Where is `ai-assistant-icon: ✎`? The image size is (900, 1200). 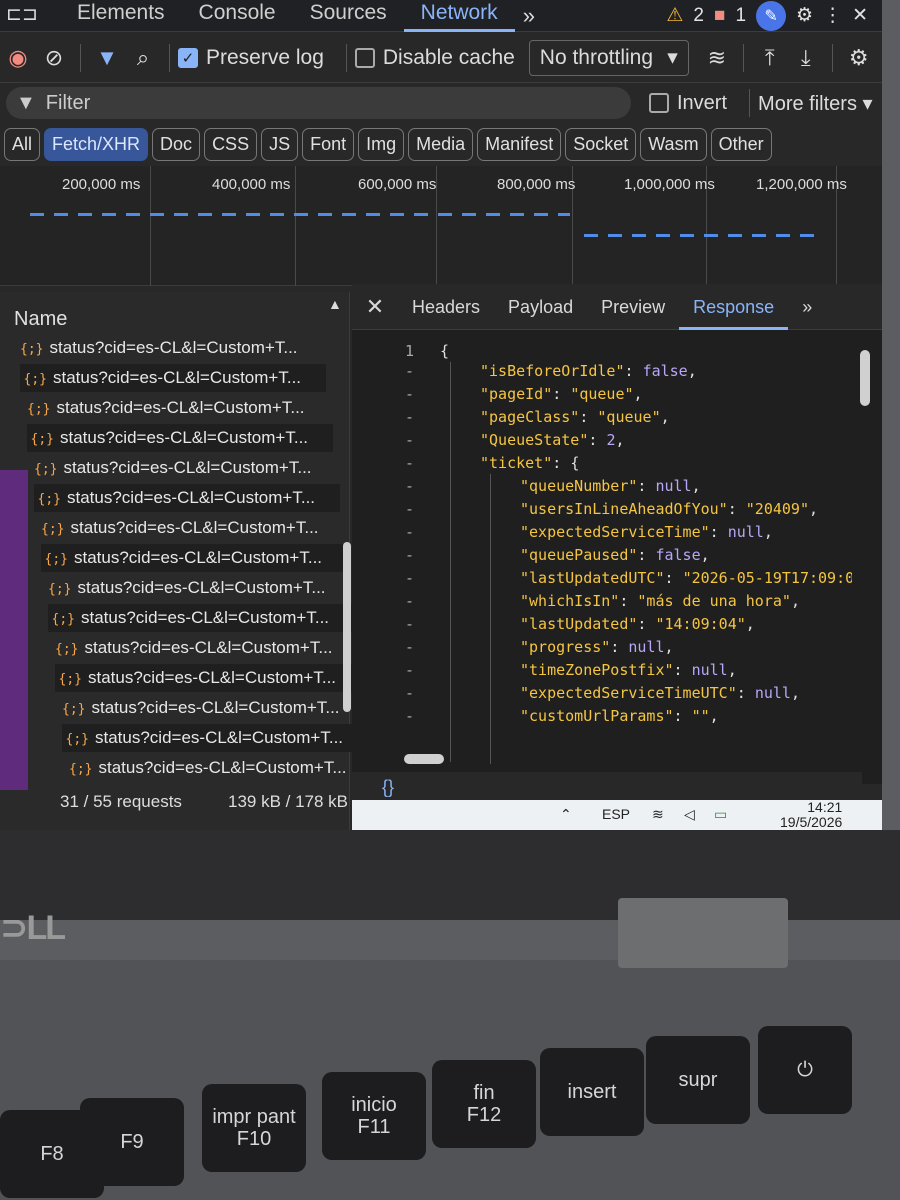 ai-assistant-icon: ✎ is located at coordinates (771, 15).